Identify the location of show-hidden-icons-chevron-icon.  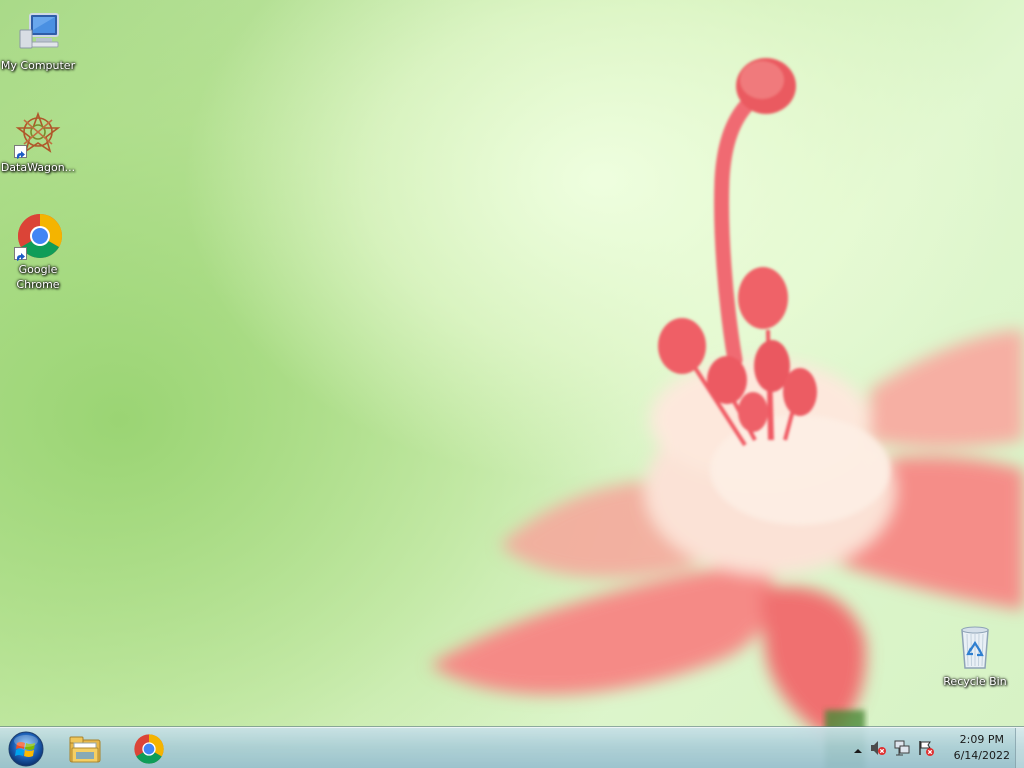
(860, 750).